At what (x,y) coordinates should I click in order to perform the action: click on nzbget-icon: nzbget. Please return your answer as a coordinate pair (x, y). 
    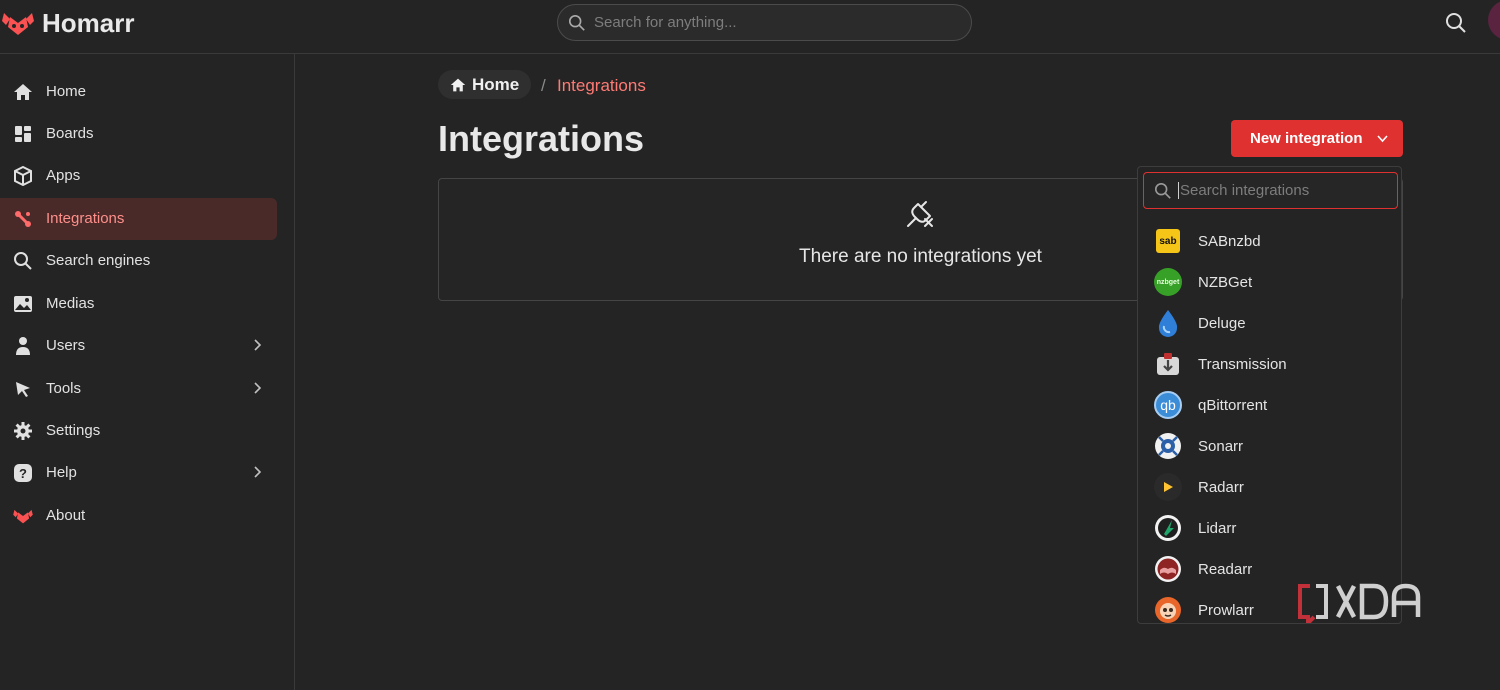
    Looking at the image, I should click on (1168, 282).